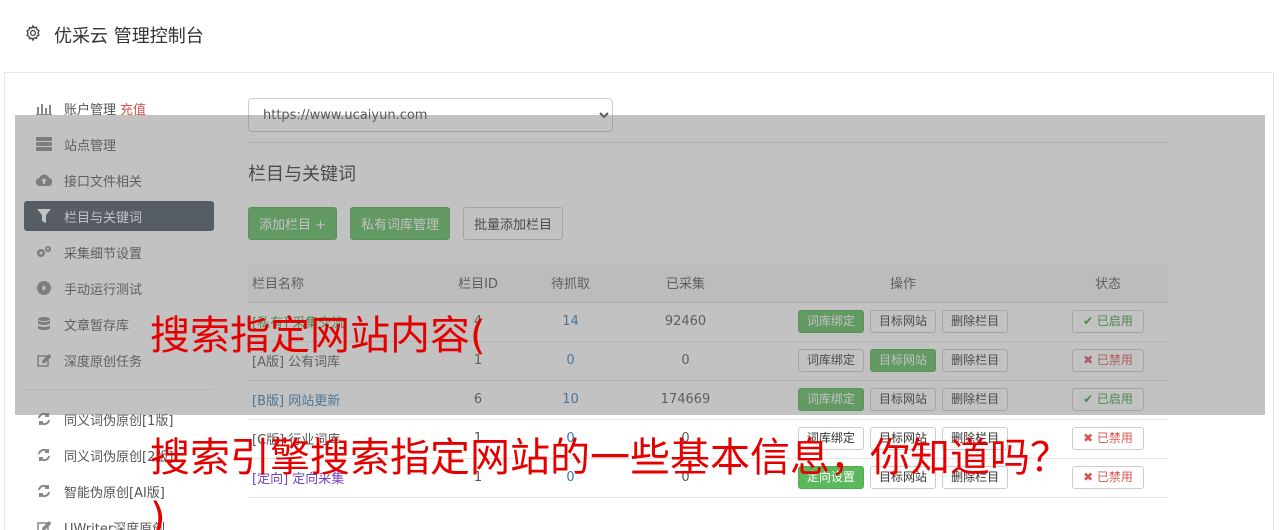 The width and height of the screenshot is (1279, 530). What do you see at coordinates (570, 360) in the screenshot?
I see `pending-count-link: 0` at bounding box center [570, 360].